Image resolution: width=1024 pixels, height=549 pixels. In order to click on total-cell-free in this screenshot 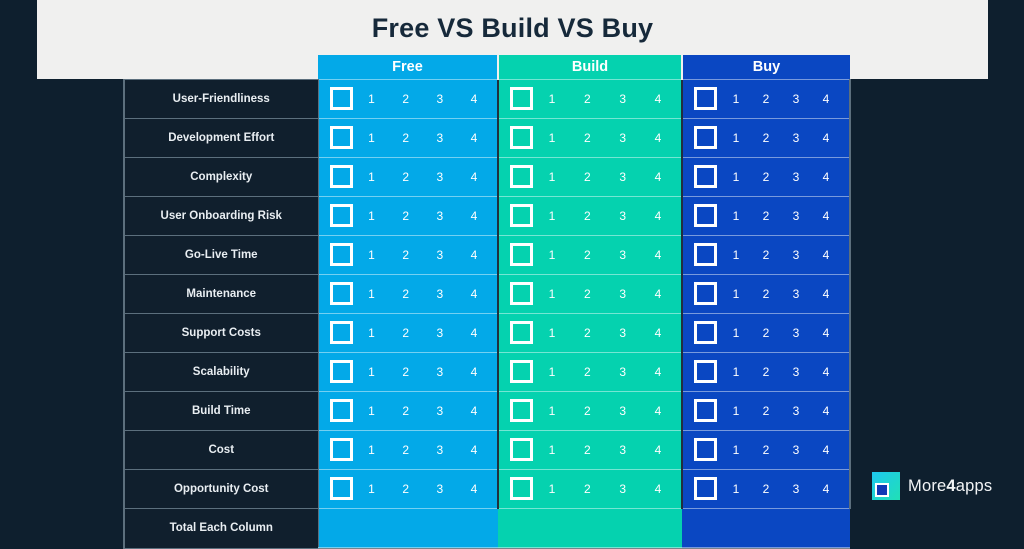, I will do `click(408, 528)`.